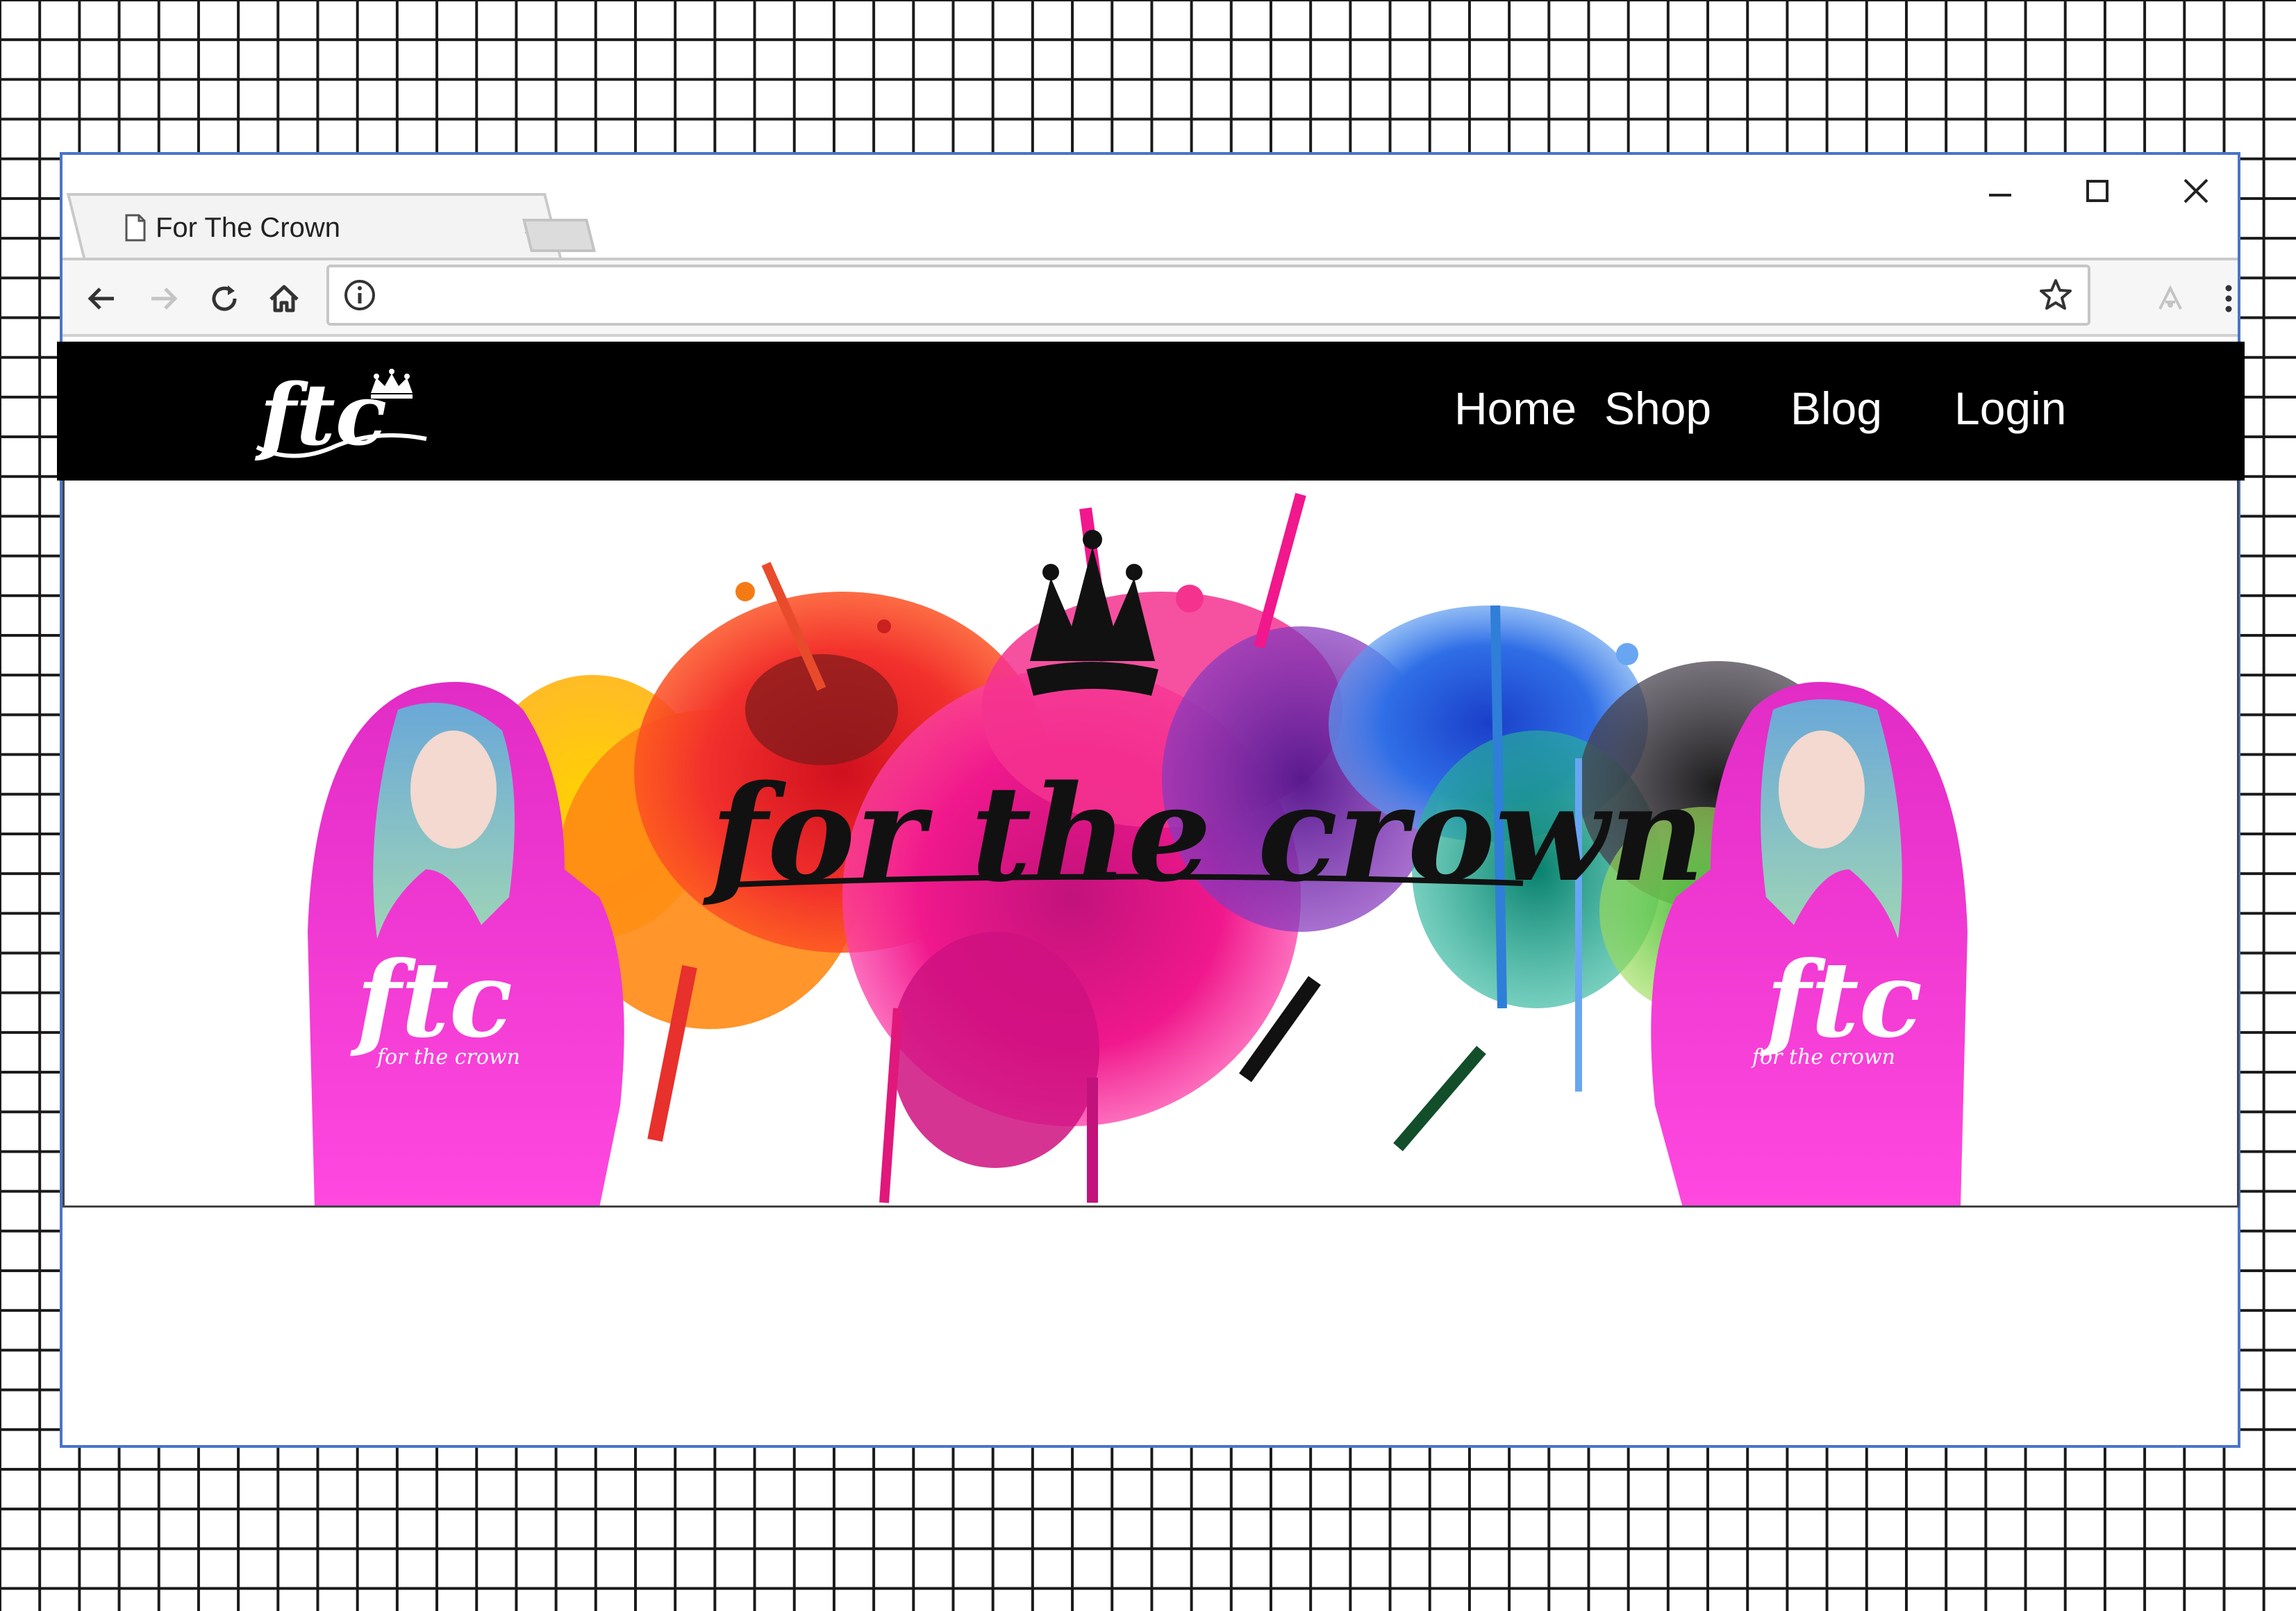 This screenshot has height=1611, width=2296. I want to click on maximize-icon, so click(2098, 192).